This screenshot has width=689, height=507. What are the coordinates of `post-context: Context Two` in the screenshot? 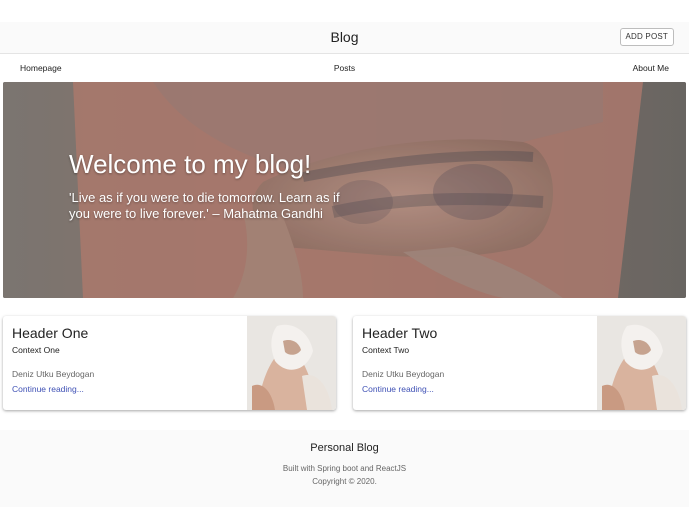 It's located at (386, 350).